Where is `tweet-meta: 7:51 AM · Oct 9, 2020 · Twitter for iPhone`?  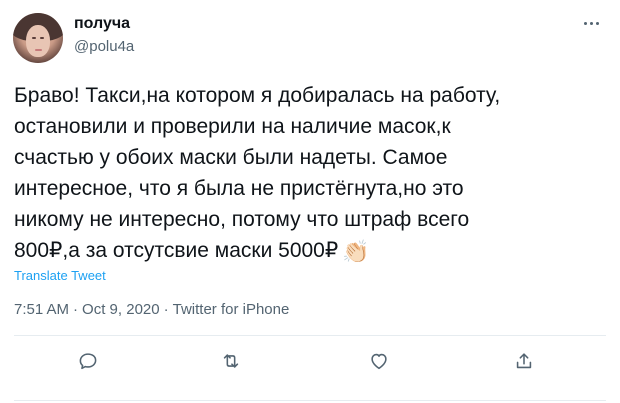
tweet-meta: 7:51 AM · Oct 9, 2020 · Twitter for iPhone is located at coordinates (151, 309).